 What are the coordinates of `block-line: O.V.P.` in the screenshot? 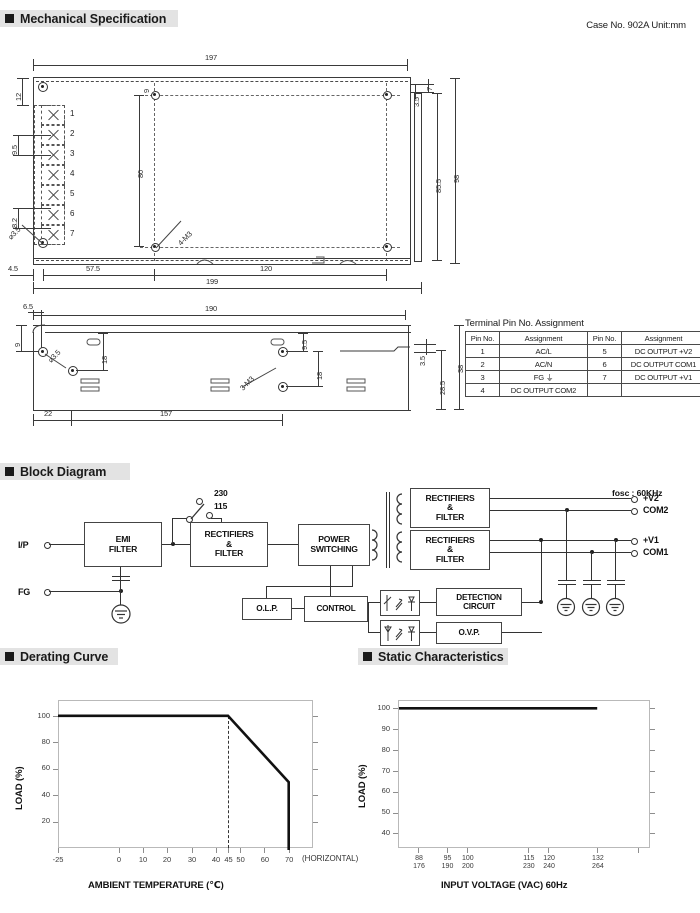 It's located at (469, 633).